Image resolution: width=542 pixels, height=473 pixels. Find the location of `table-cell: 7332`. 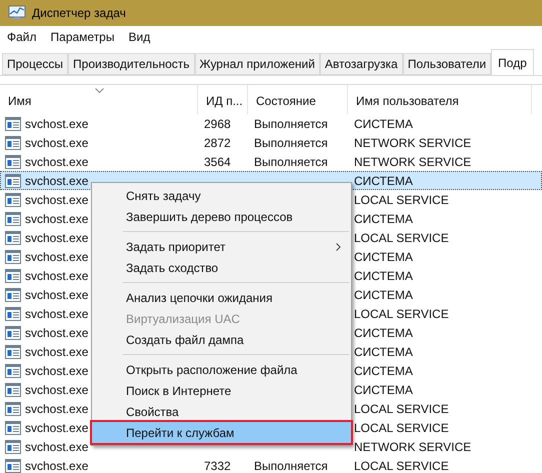

table-cell: 7332 is located at coordinates (217, 465).